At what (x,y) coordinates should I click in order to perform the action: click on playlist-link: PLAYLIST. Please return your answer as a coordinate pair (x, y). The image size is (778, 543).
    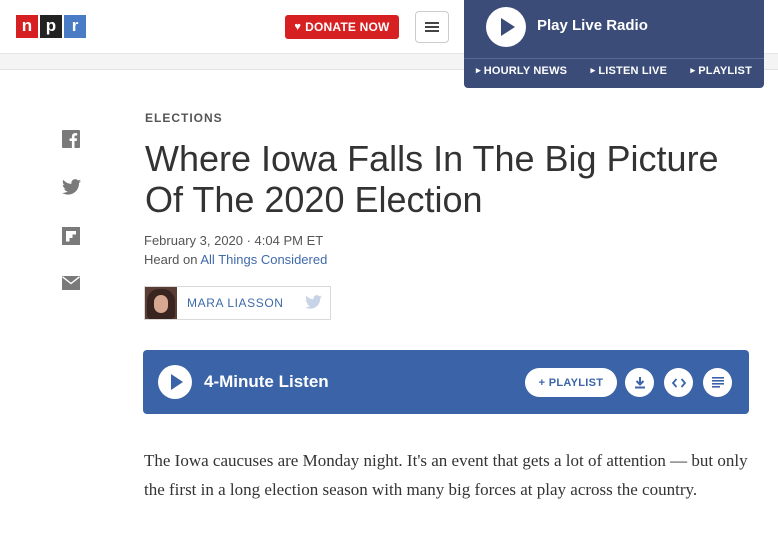
    Looking at the image, I should click on (721, 76).